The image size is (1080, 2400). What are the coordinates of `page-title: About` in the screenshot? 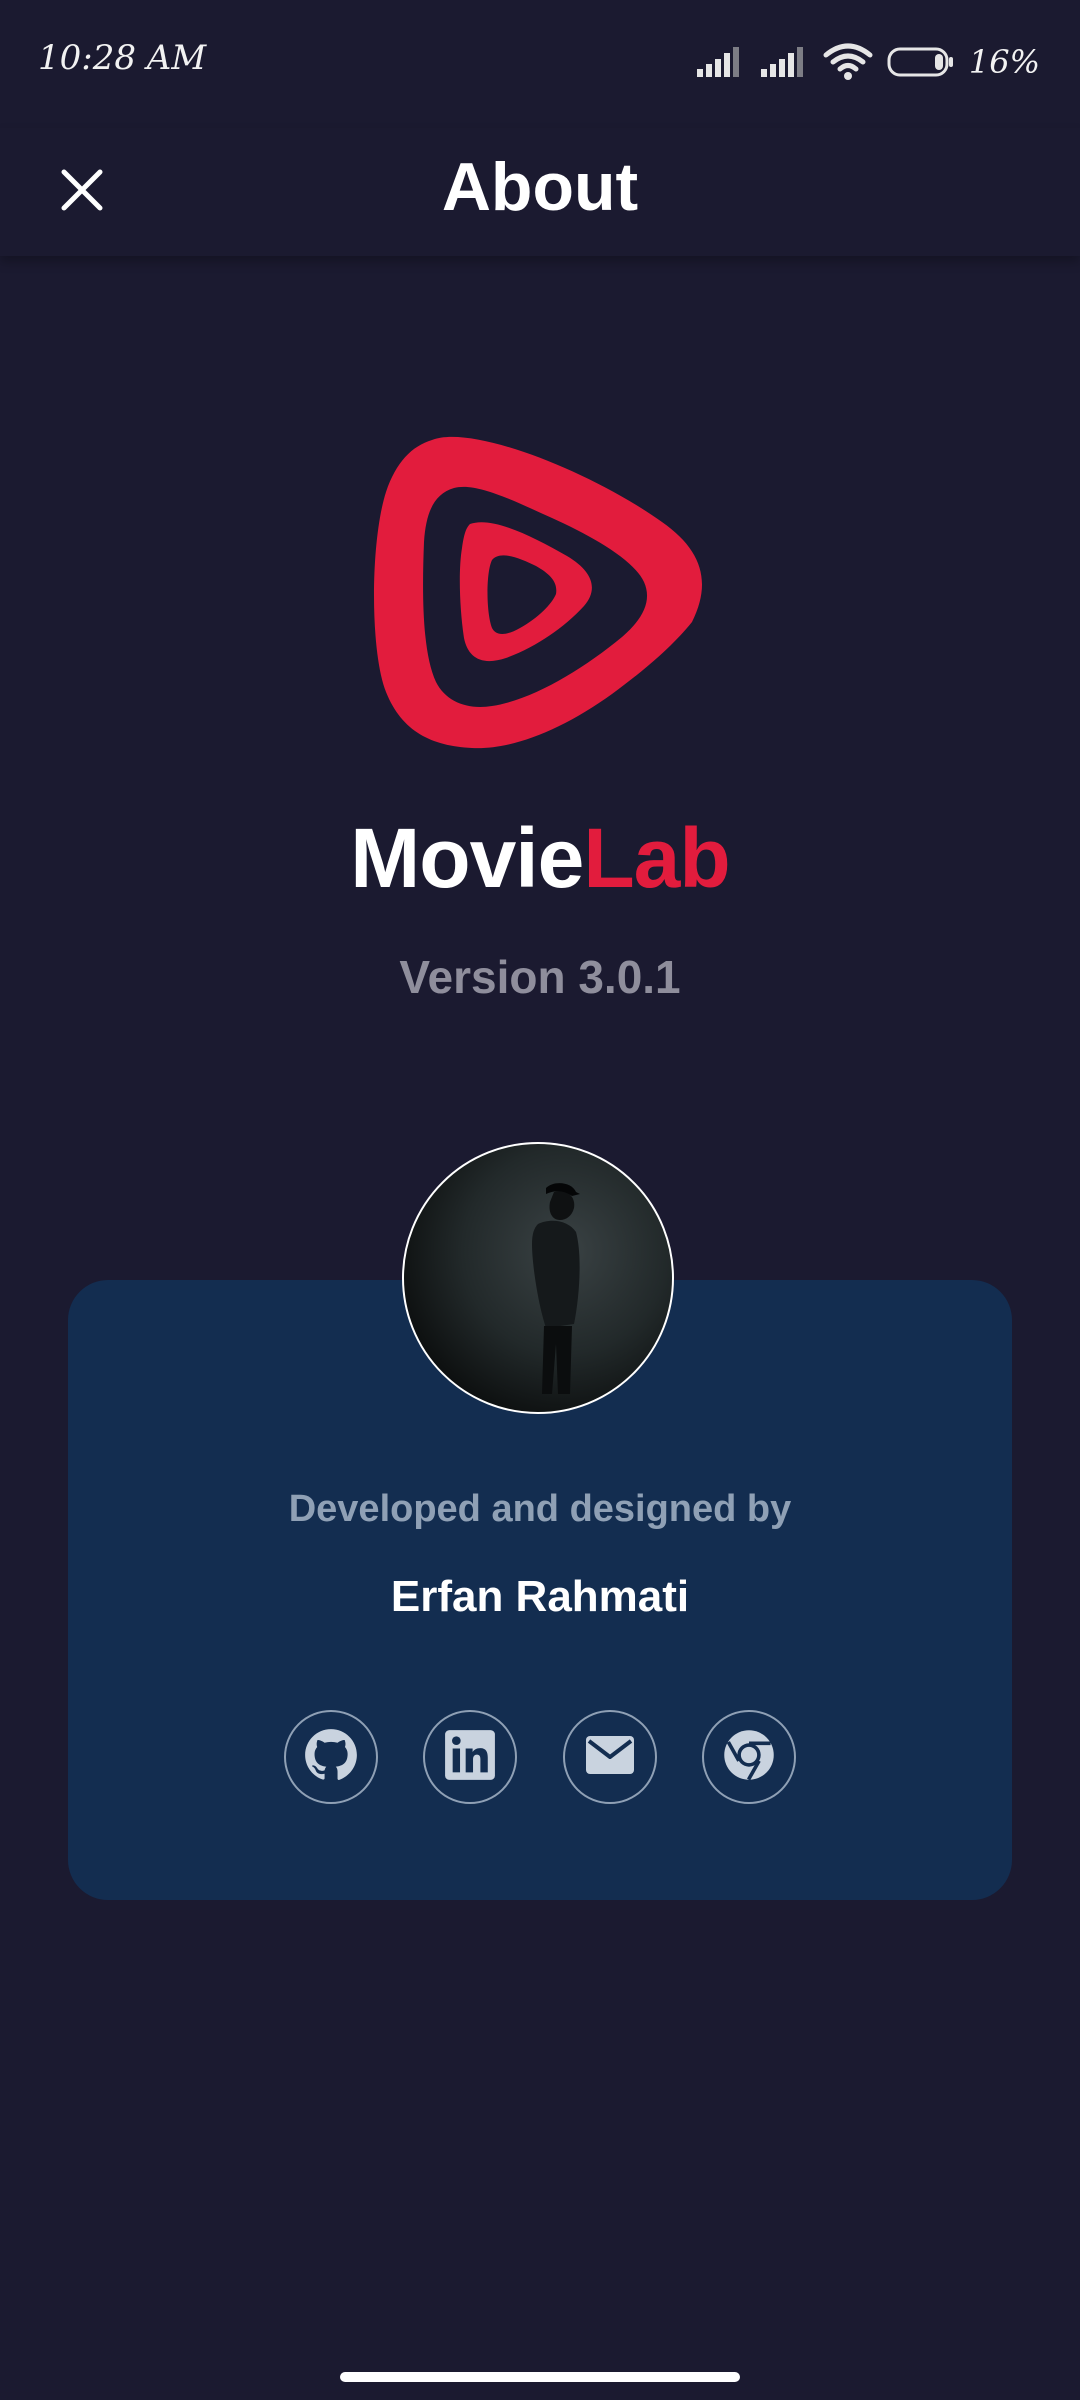 It's located at (540, 187).